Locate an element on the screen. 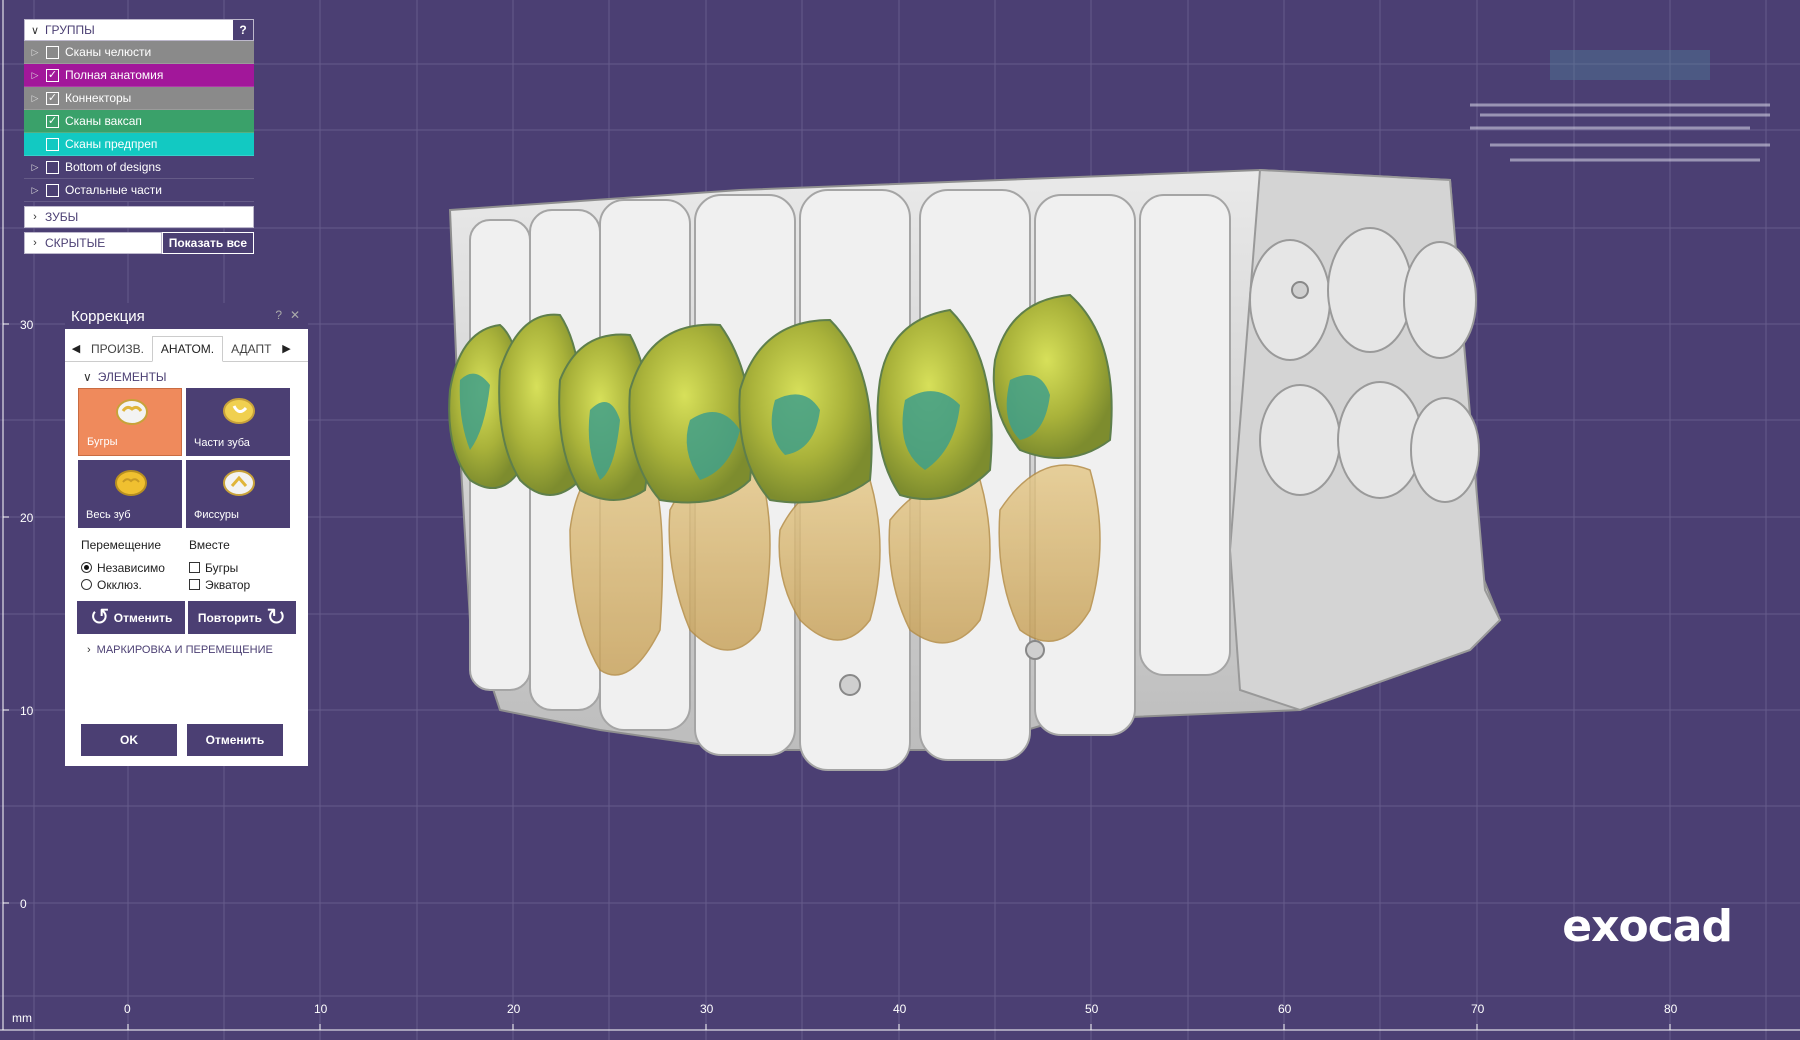 The image size is (1800, 1040). x-tick: 0 is located at coordinates (127, 1009).